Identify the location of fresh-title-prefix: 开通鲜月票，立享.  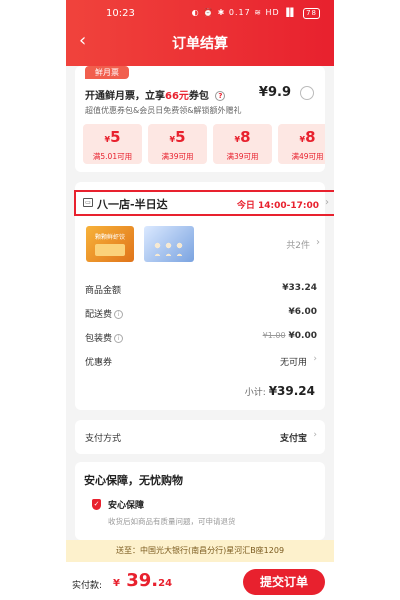
(125, 96).